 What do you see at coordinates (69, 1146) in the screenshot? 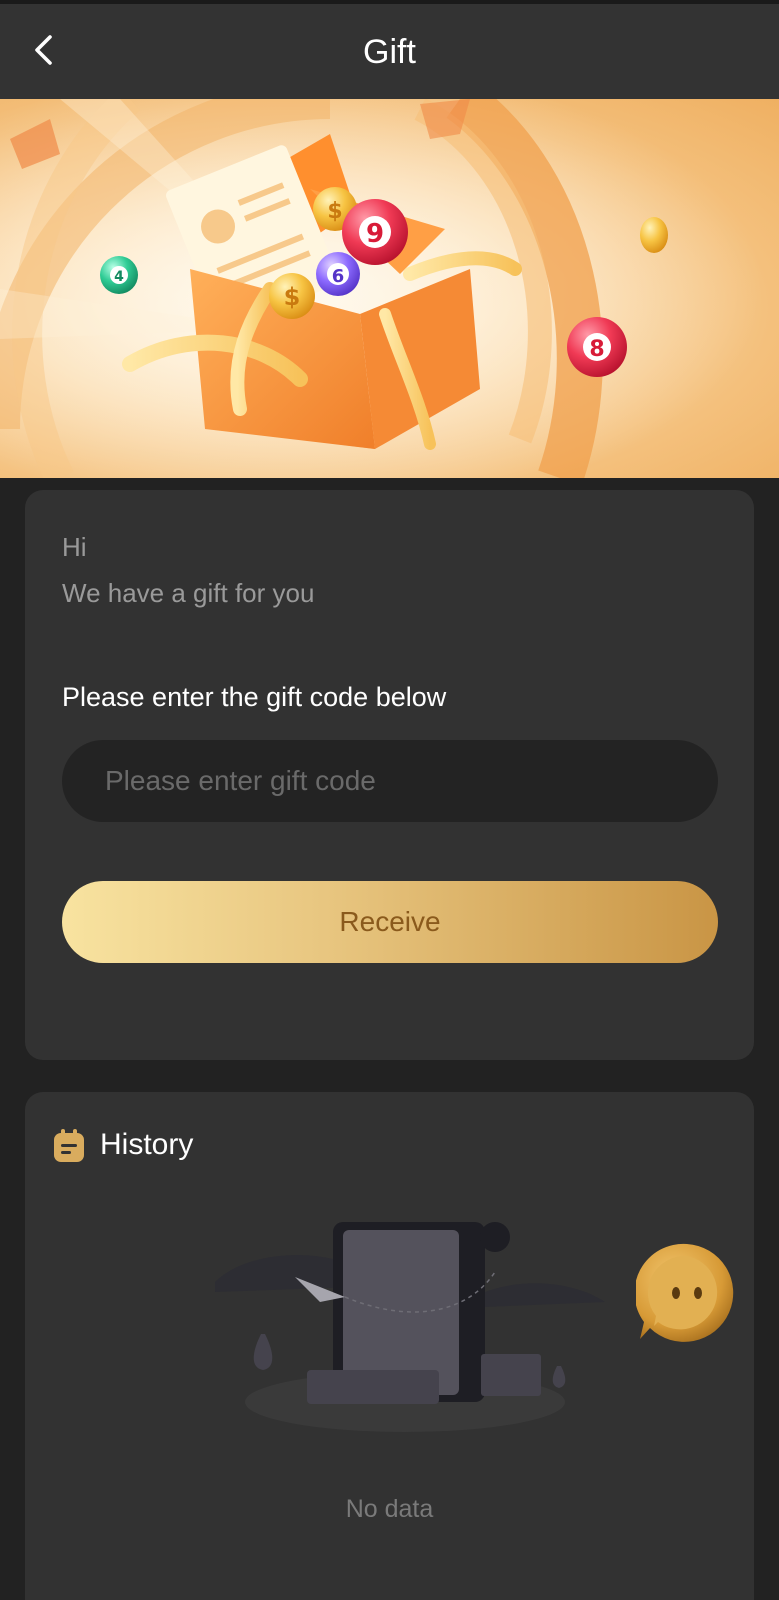
I see `calendar-note-icon` at bounding box center [69, 1146].